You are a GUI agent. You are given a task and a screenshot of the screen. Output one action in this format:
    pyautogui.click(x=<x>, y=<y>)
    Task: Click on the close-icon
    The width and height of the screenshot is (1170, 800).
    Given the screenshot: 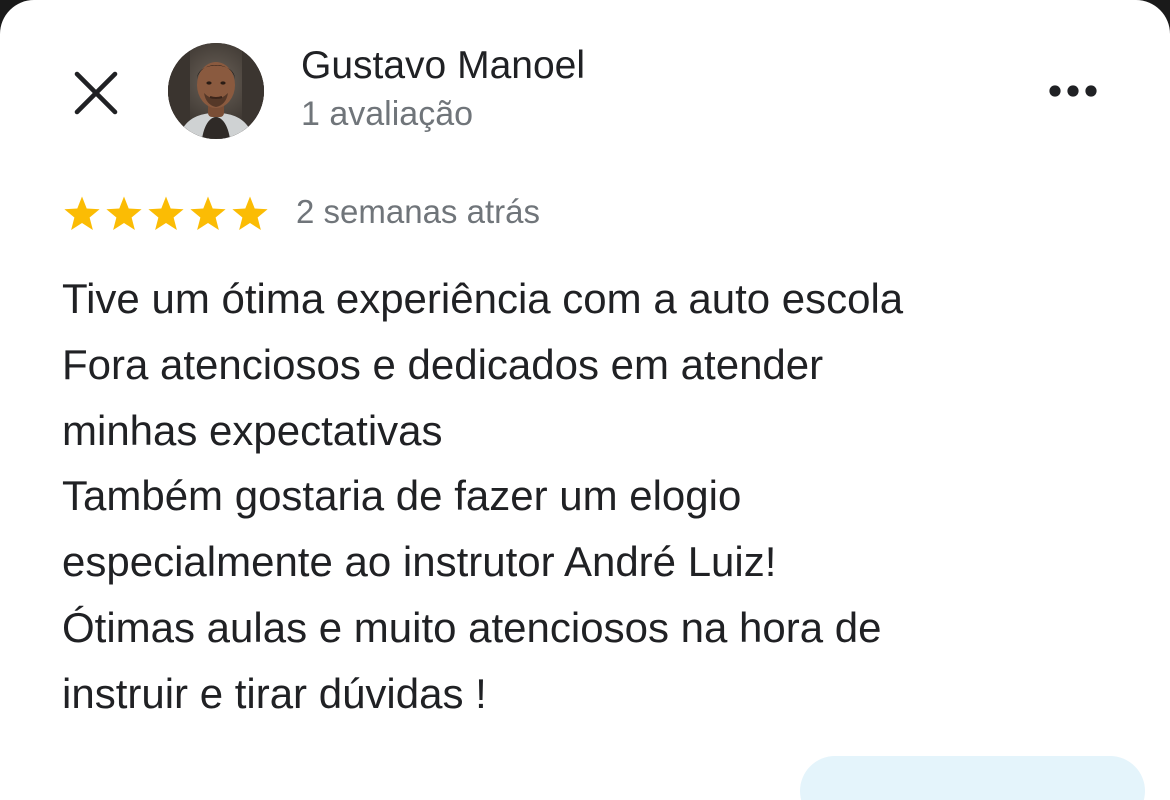 What is the action you would take?
    pyautogui.click(x=96, y=93)
    